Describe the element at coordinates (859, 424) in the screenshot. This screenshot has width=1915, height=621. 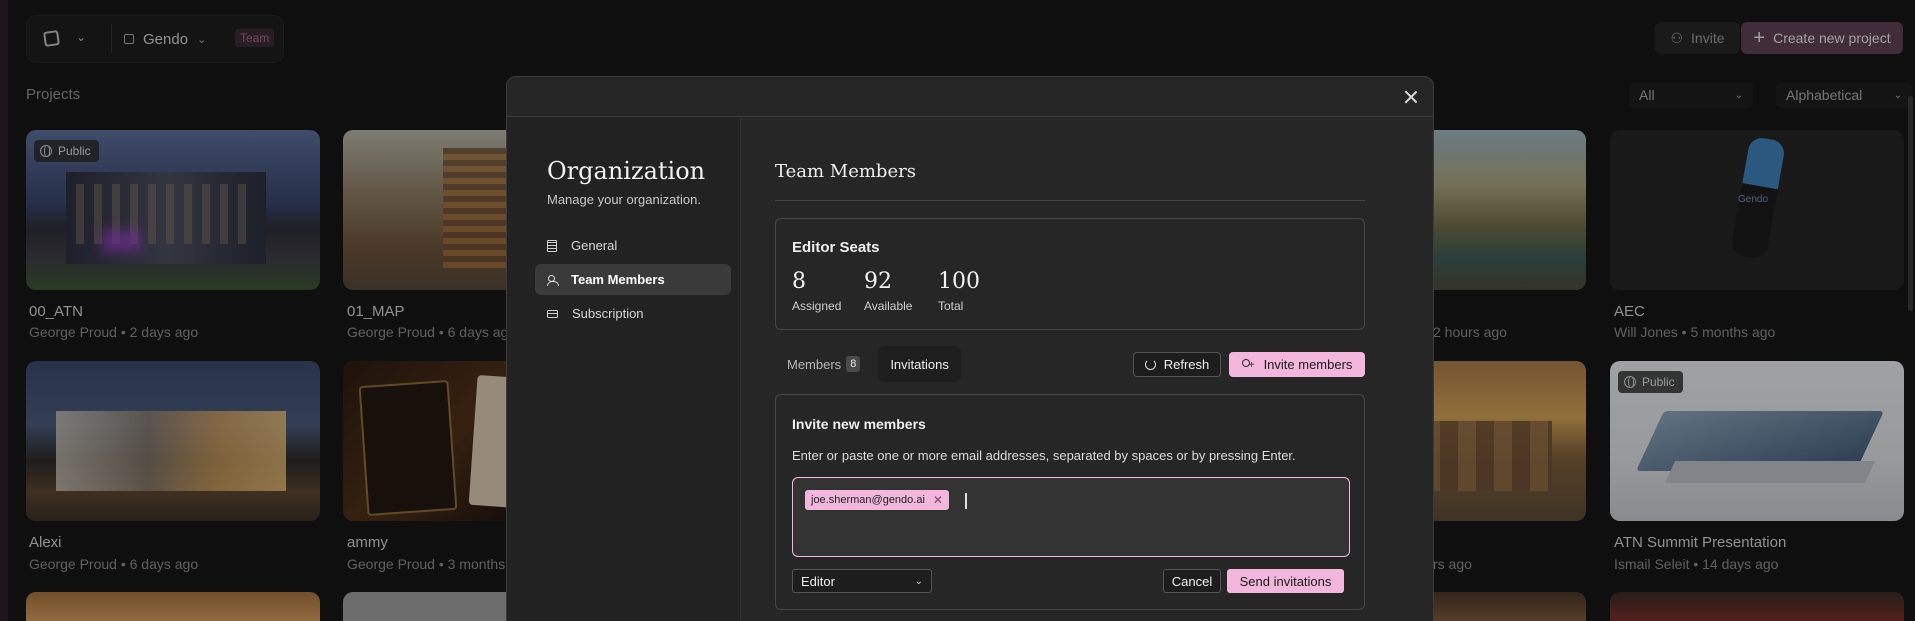
I see `invite-title: Invite new members` at that location.